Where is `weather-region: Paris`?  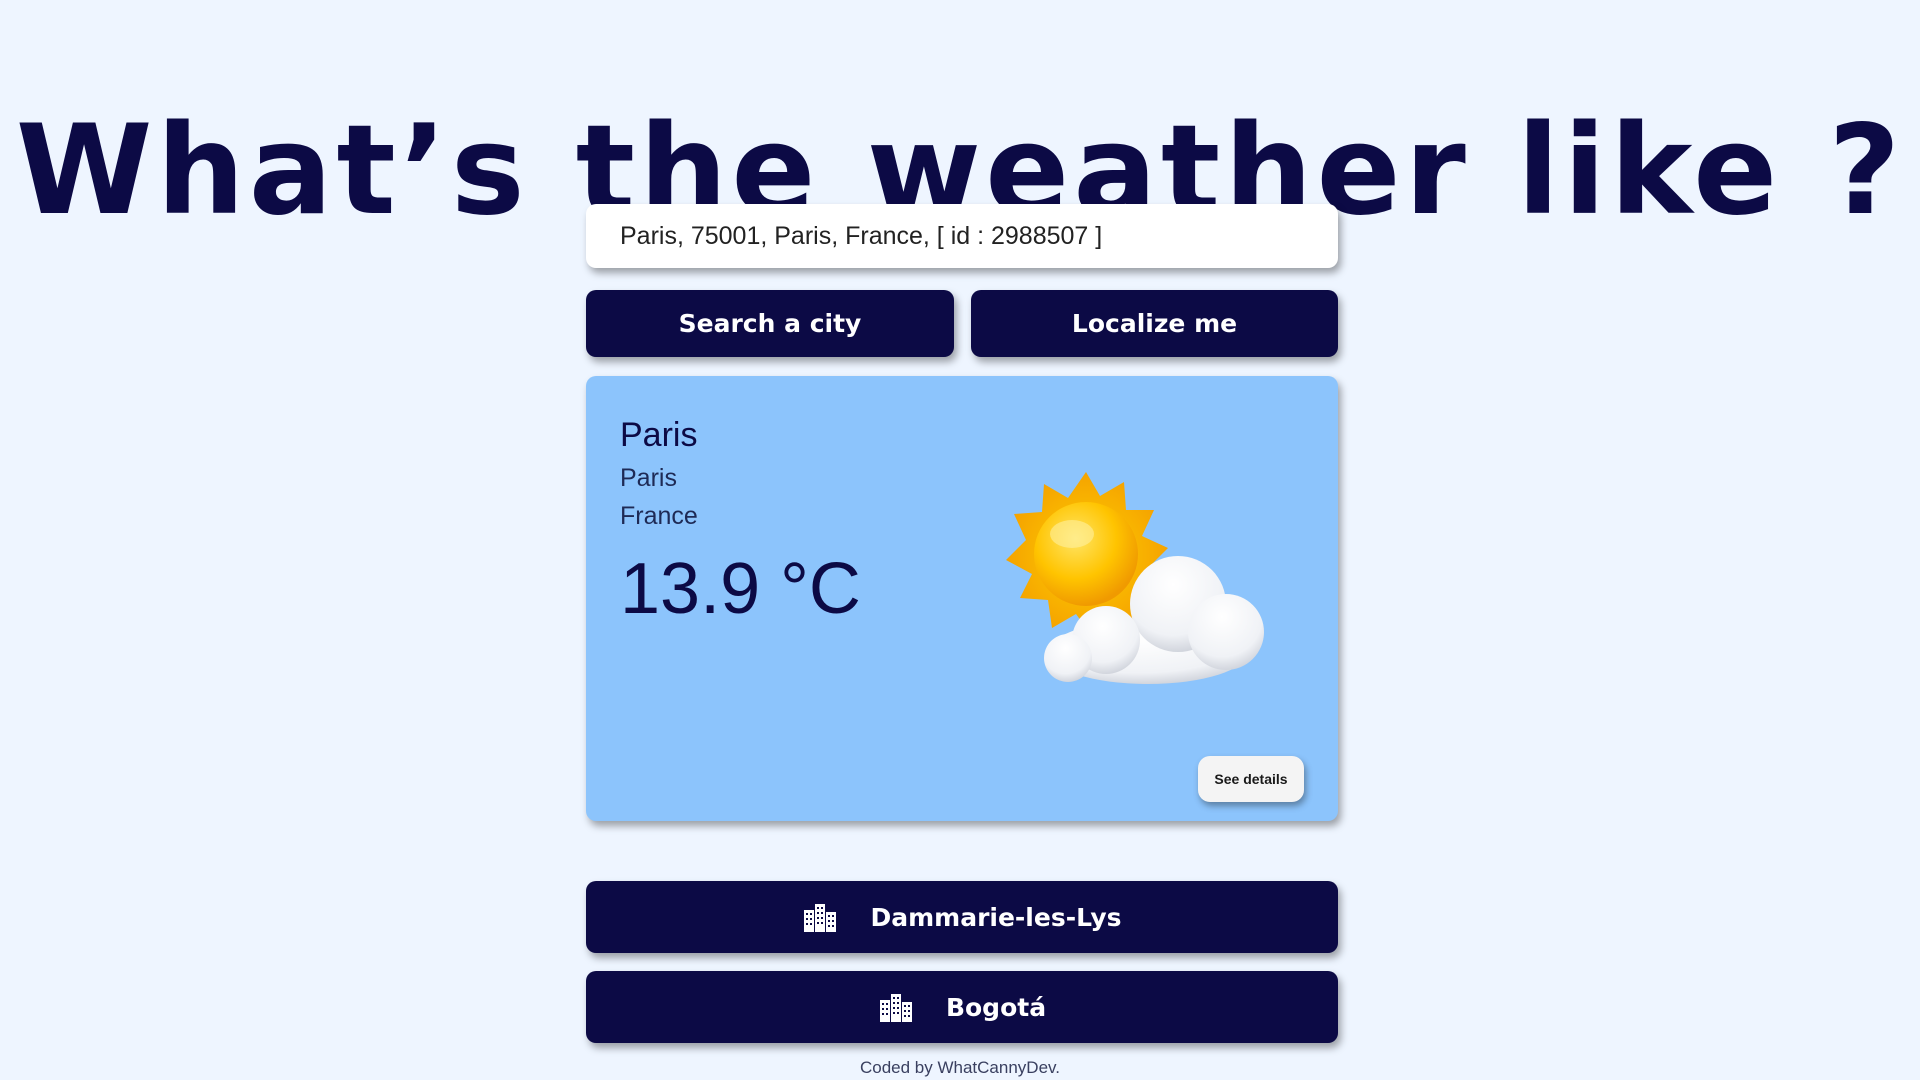
weather-region: Paris is located at coordinates (648, 478).